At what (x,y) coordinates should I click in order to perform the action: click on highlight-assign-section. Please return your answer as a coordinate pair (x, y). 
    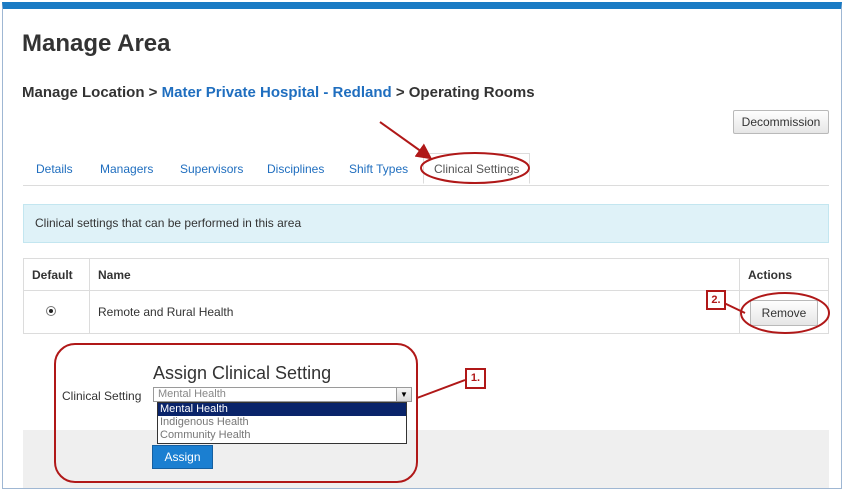
    Looking at the image, I should click on (236, 413).